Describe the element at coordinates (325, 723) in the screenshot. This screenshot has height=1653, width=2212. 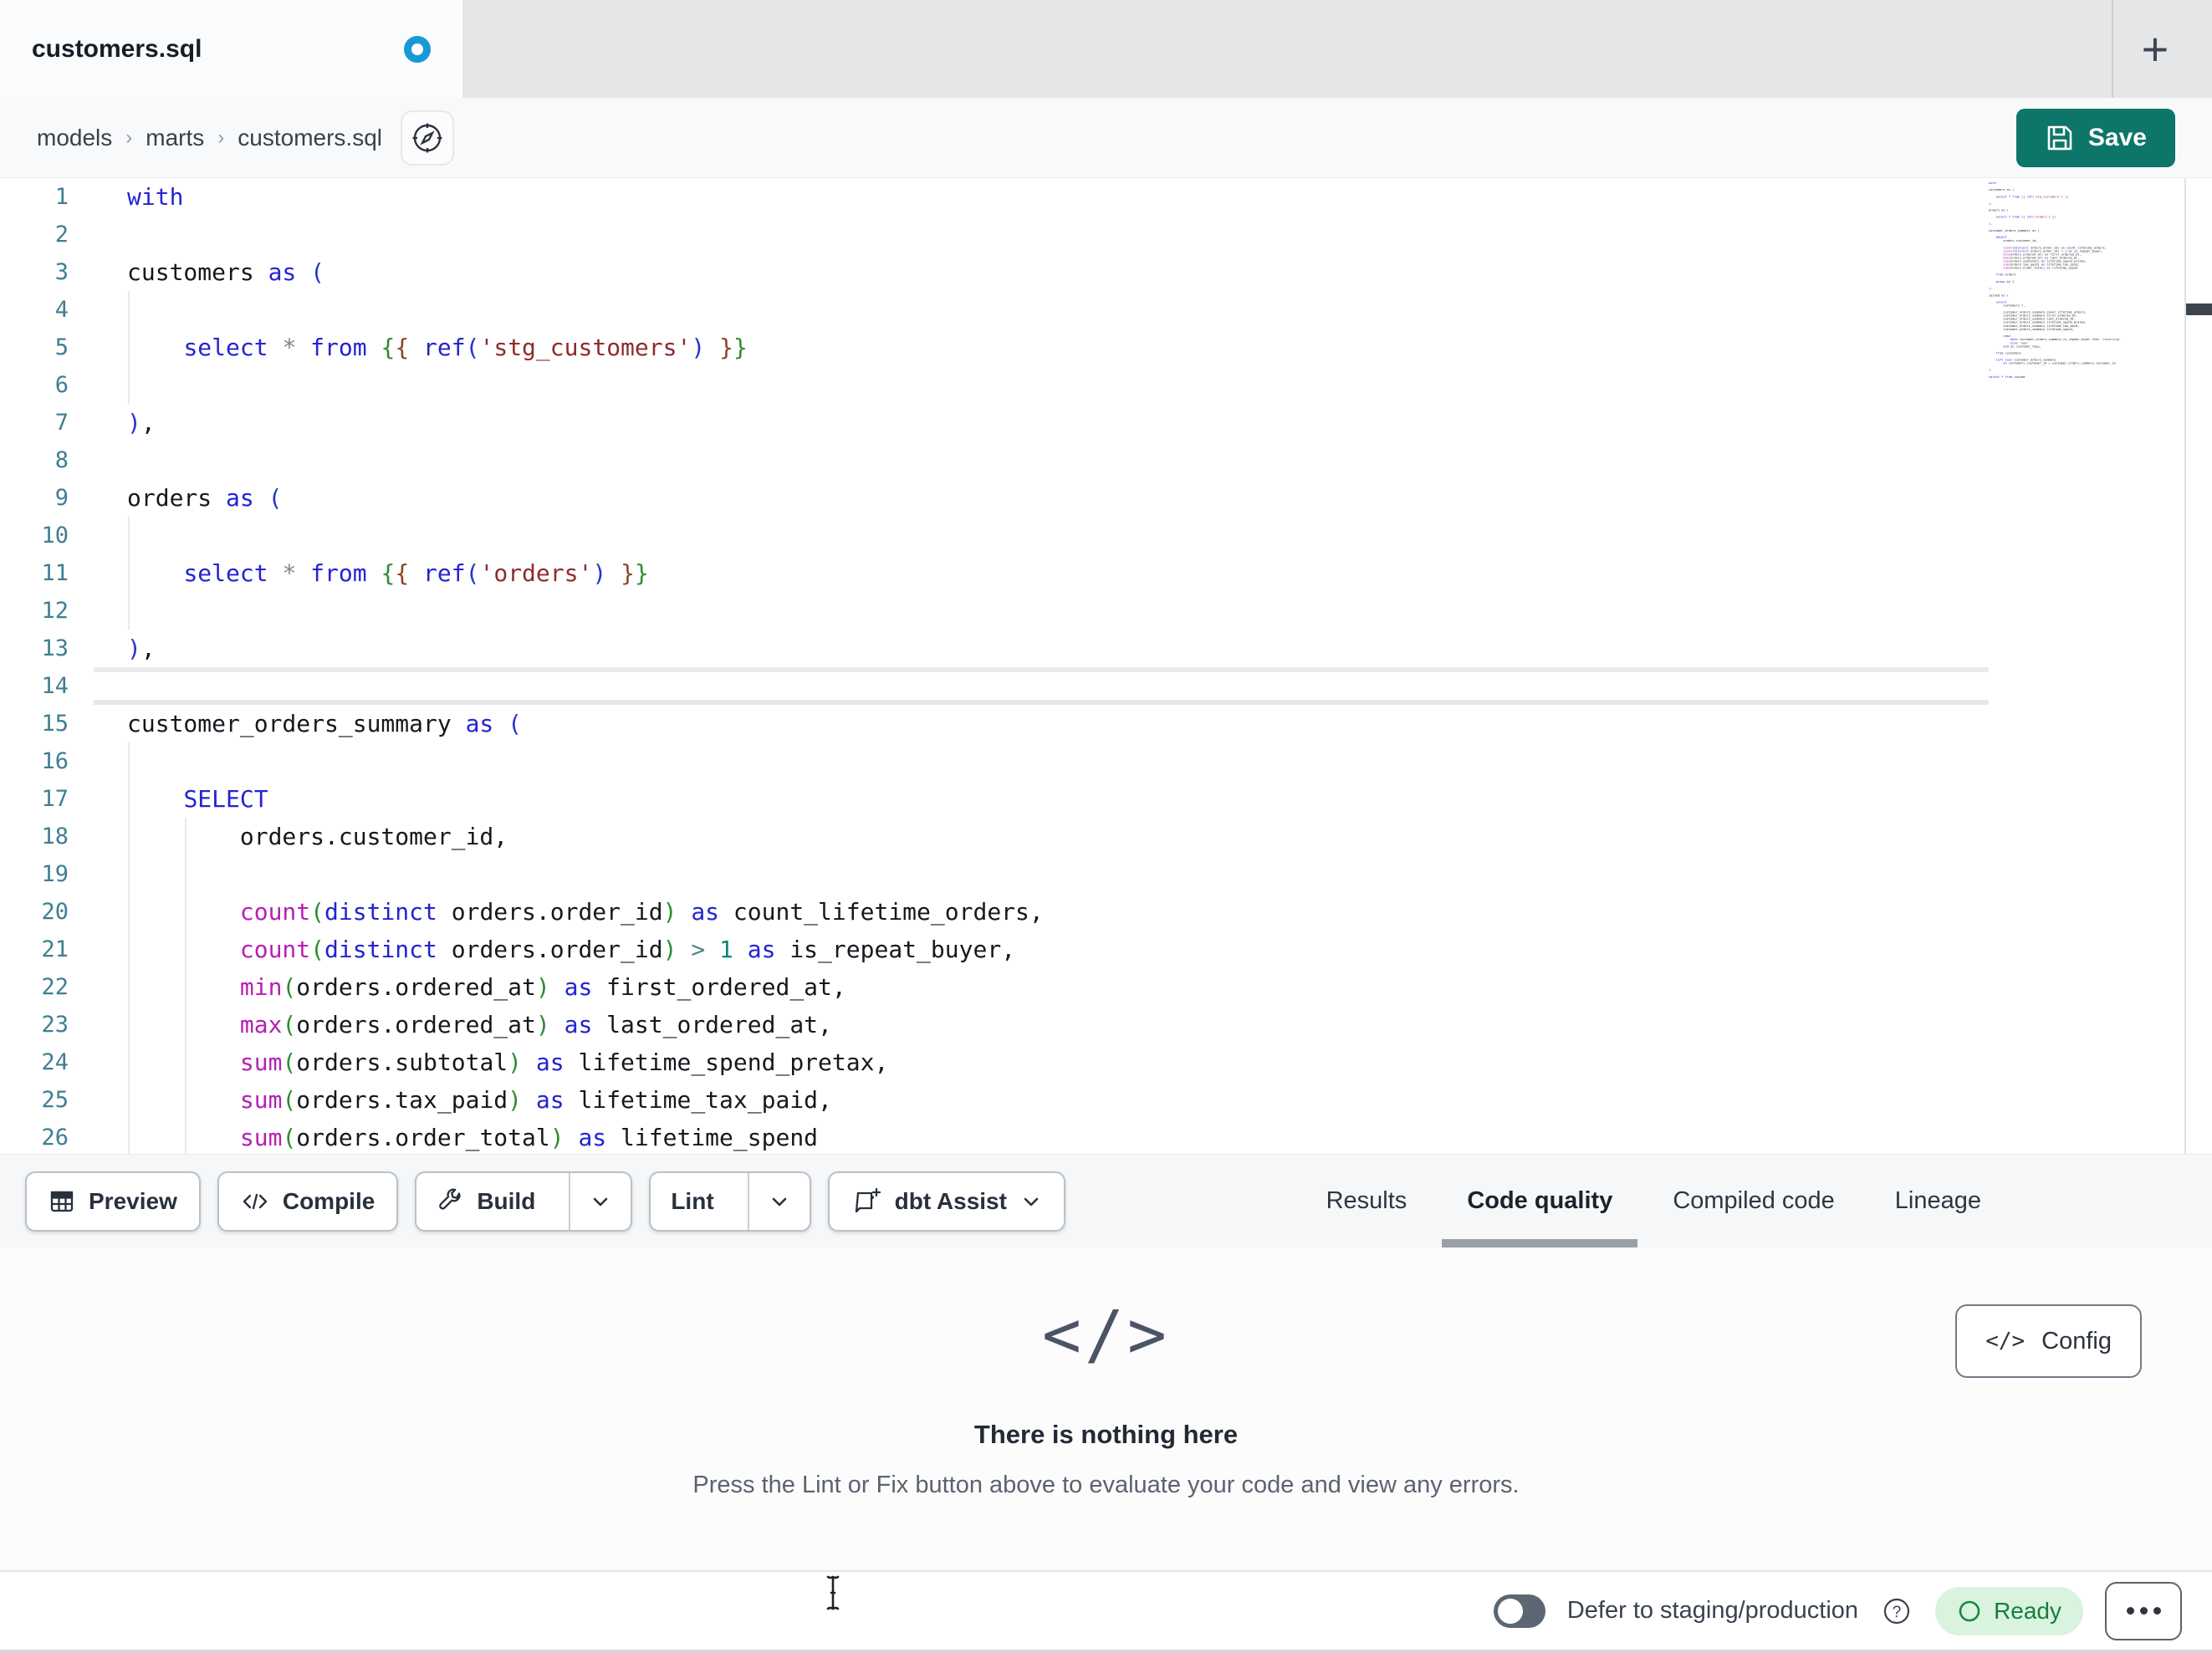
I see `code-line: customer_orders_summary as (` at that location.